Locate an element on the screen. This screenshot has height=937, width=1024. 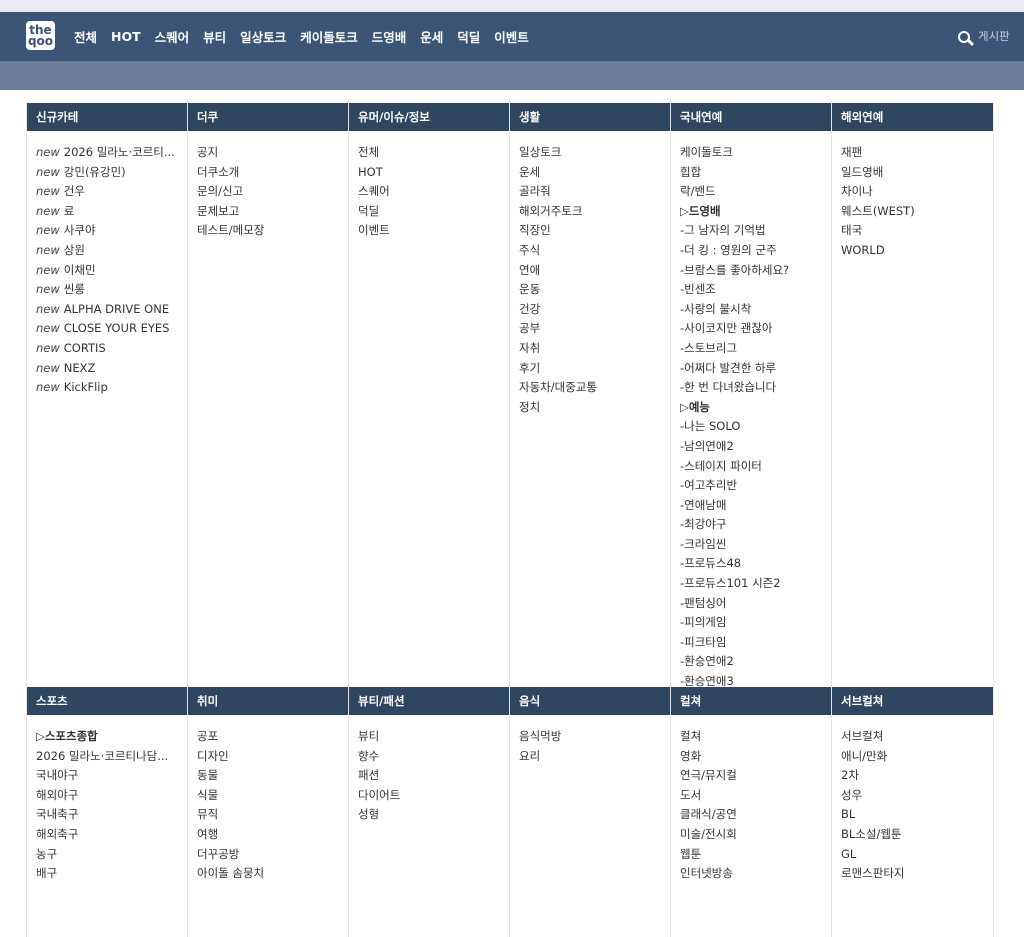
board-link: 뷰티 is located at coordinates (433, 737).